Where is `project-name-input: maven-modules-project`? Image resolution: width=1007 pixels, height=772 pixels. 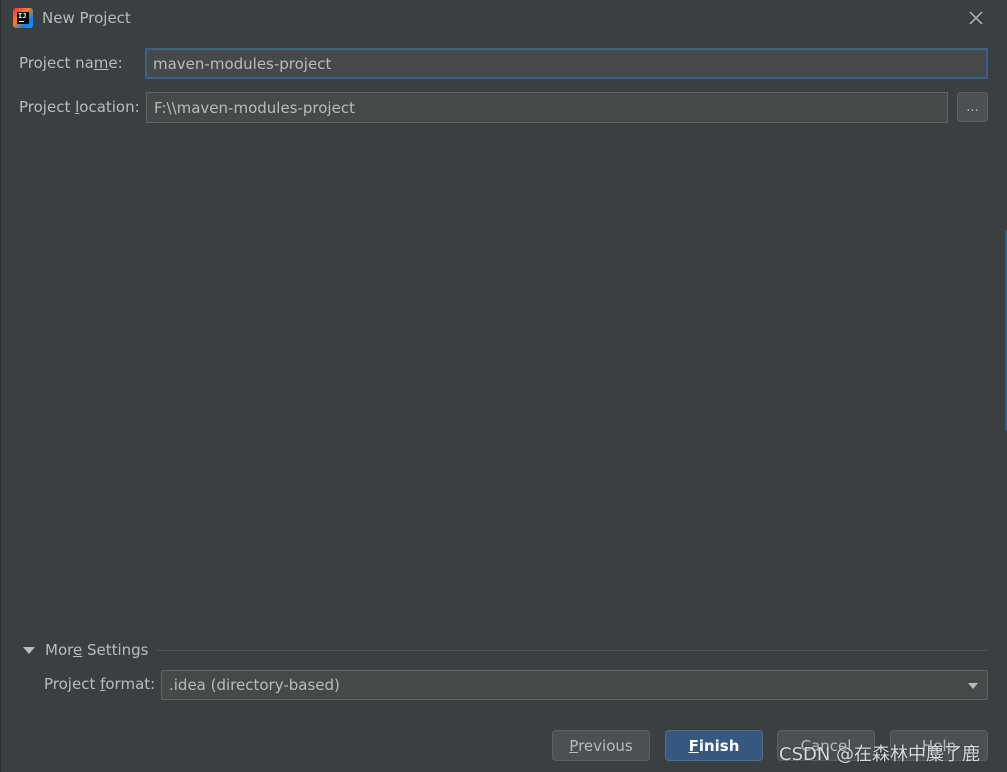
project-name-input: maven-modules-project is located at coordinates (566, 63).